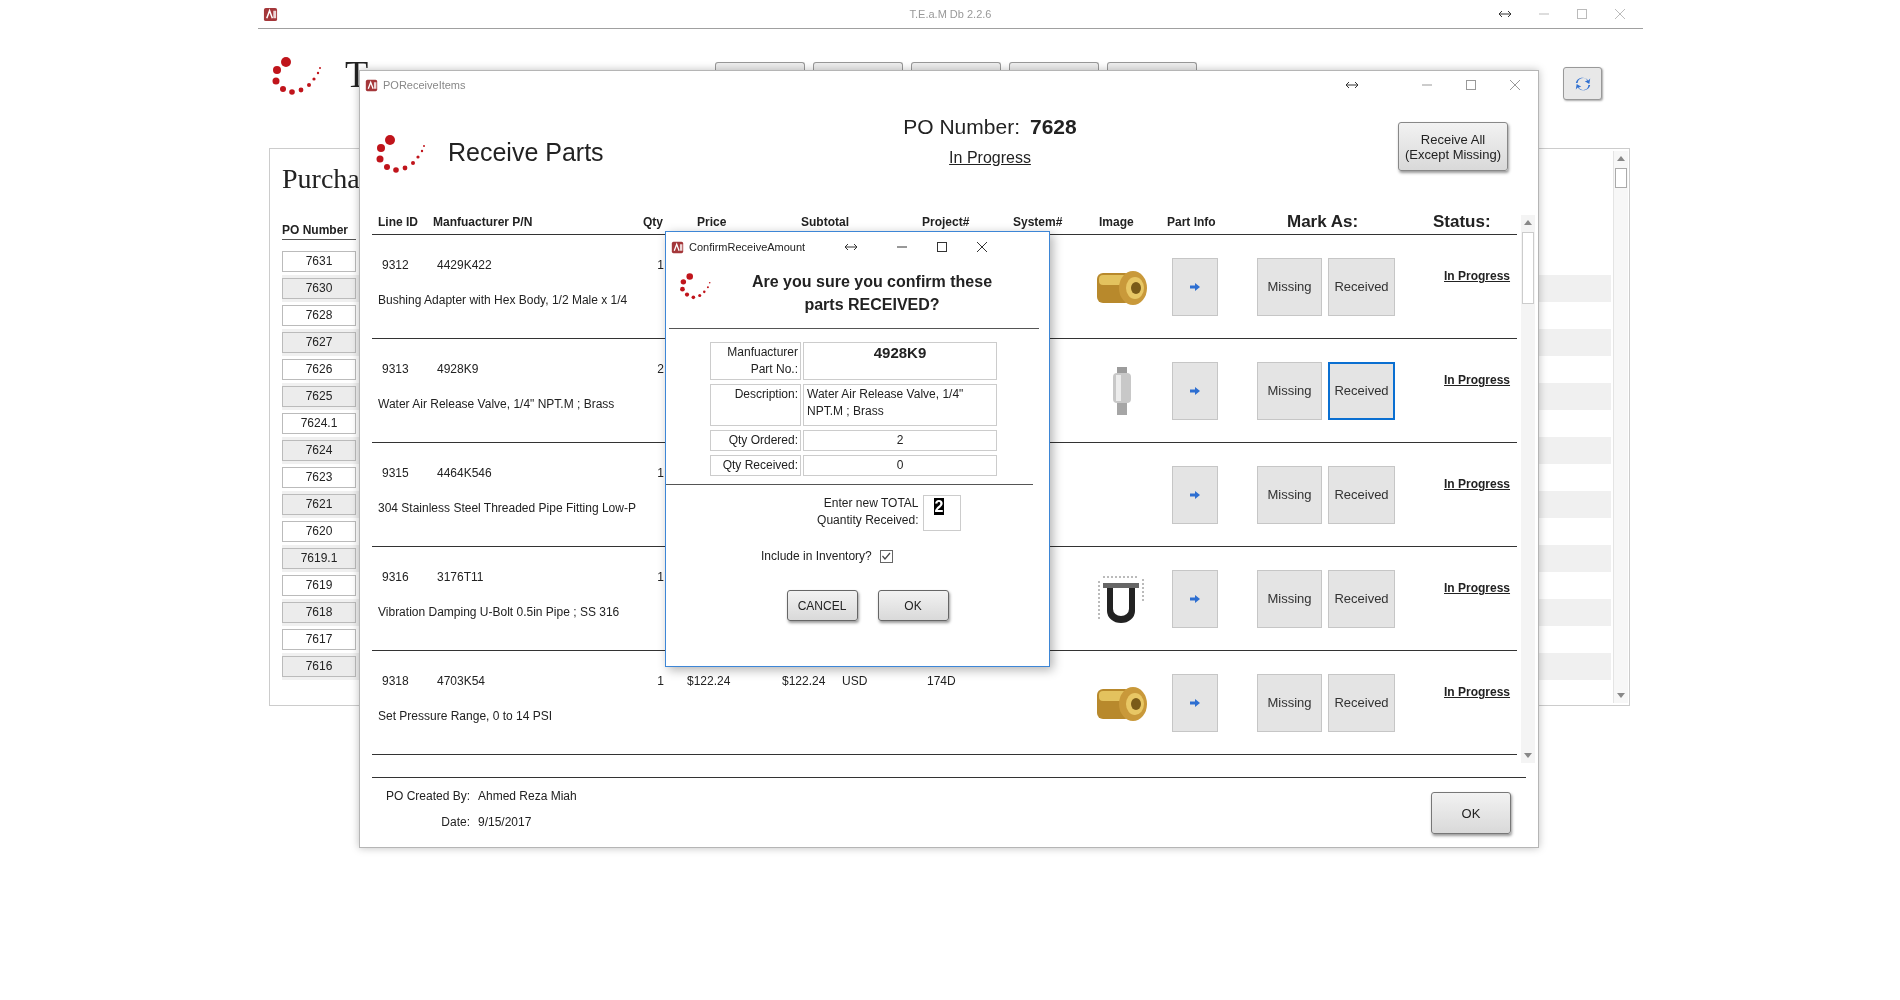 This screenshot has height=1000, width=1900. What do you see at coordinates (505, 822) in the screenshot?
I see `date-value: 9/15/2017` at bounding box center [505, 822].